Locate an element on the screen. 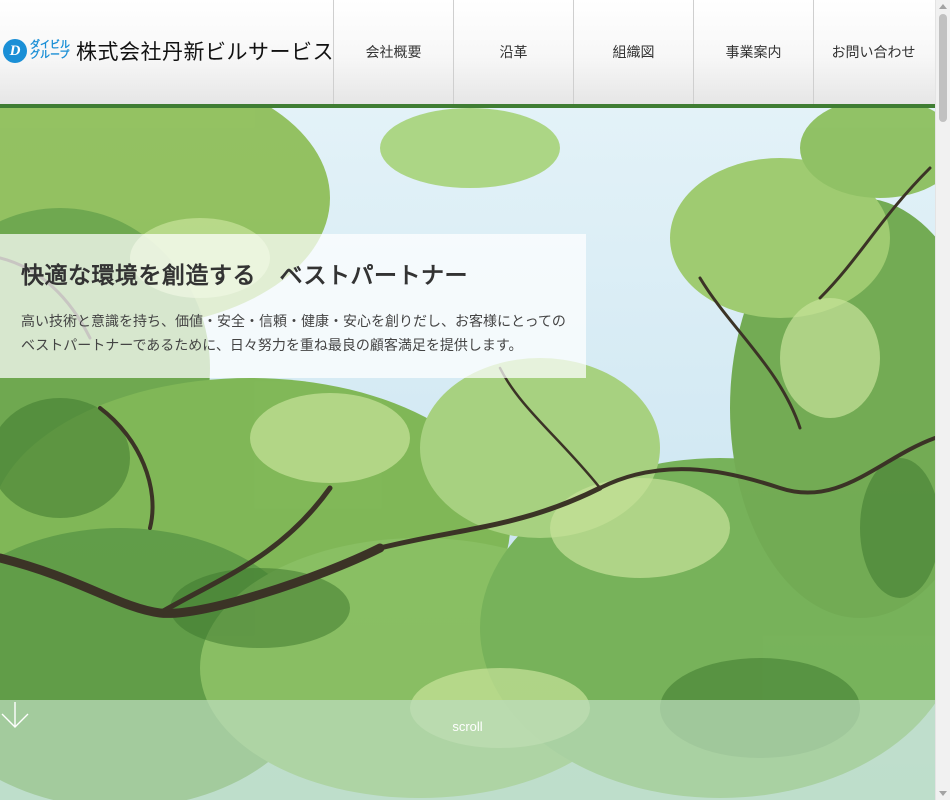  daibiru-logo-icon: D is located at coordinates (15, 51).